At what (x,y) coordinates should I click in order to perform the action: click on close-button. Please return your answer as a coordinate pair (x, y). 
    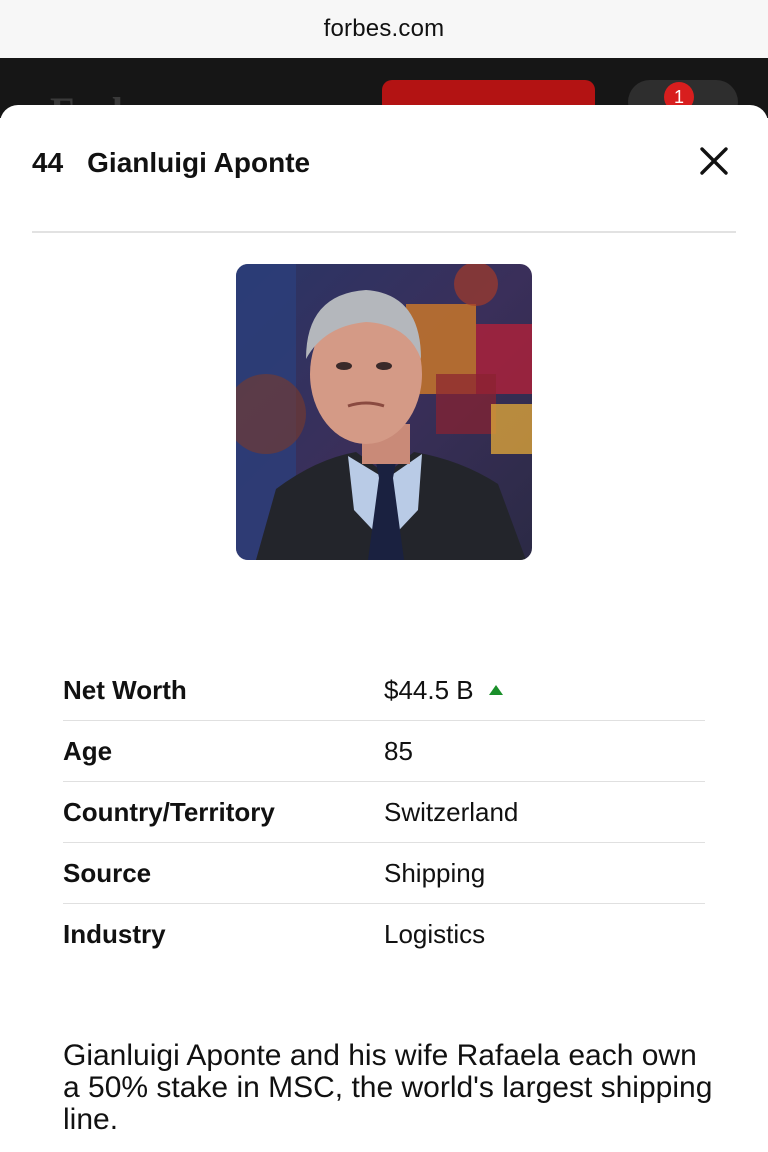
    Looking at the image, I should click on (714, 161).